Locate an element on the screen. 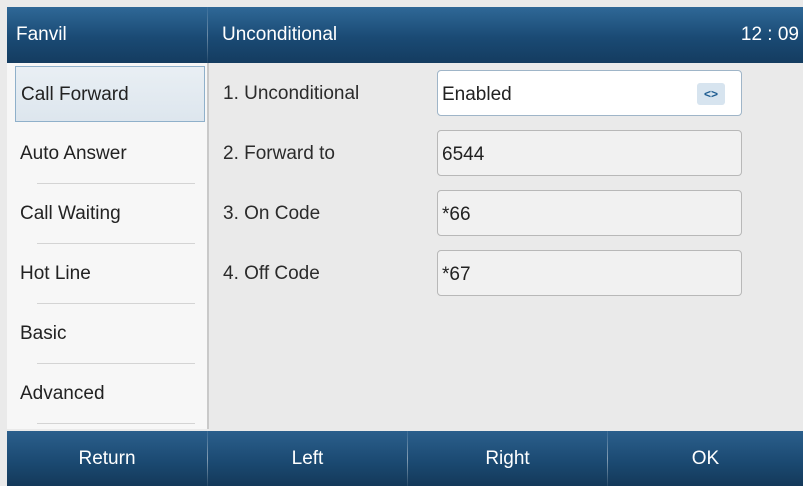 This screenshot has height=486, width=803. input-value: *66 is located at coordinates (456, 214).